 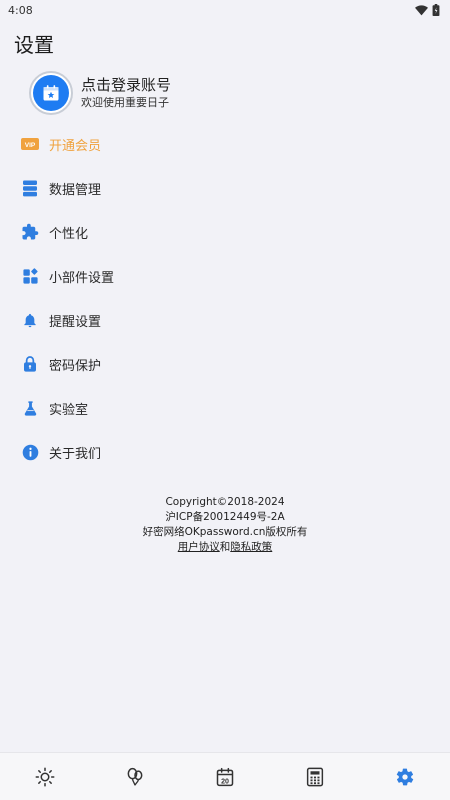 I want to click on menu-label: 小部件设置, so click(x=82, y=278).